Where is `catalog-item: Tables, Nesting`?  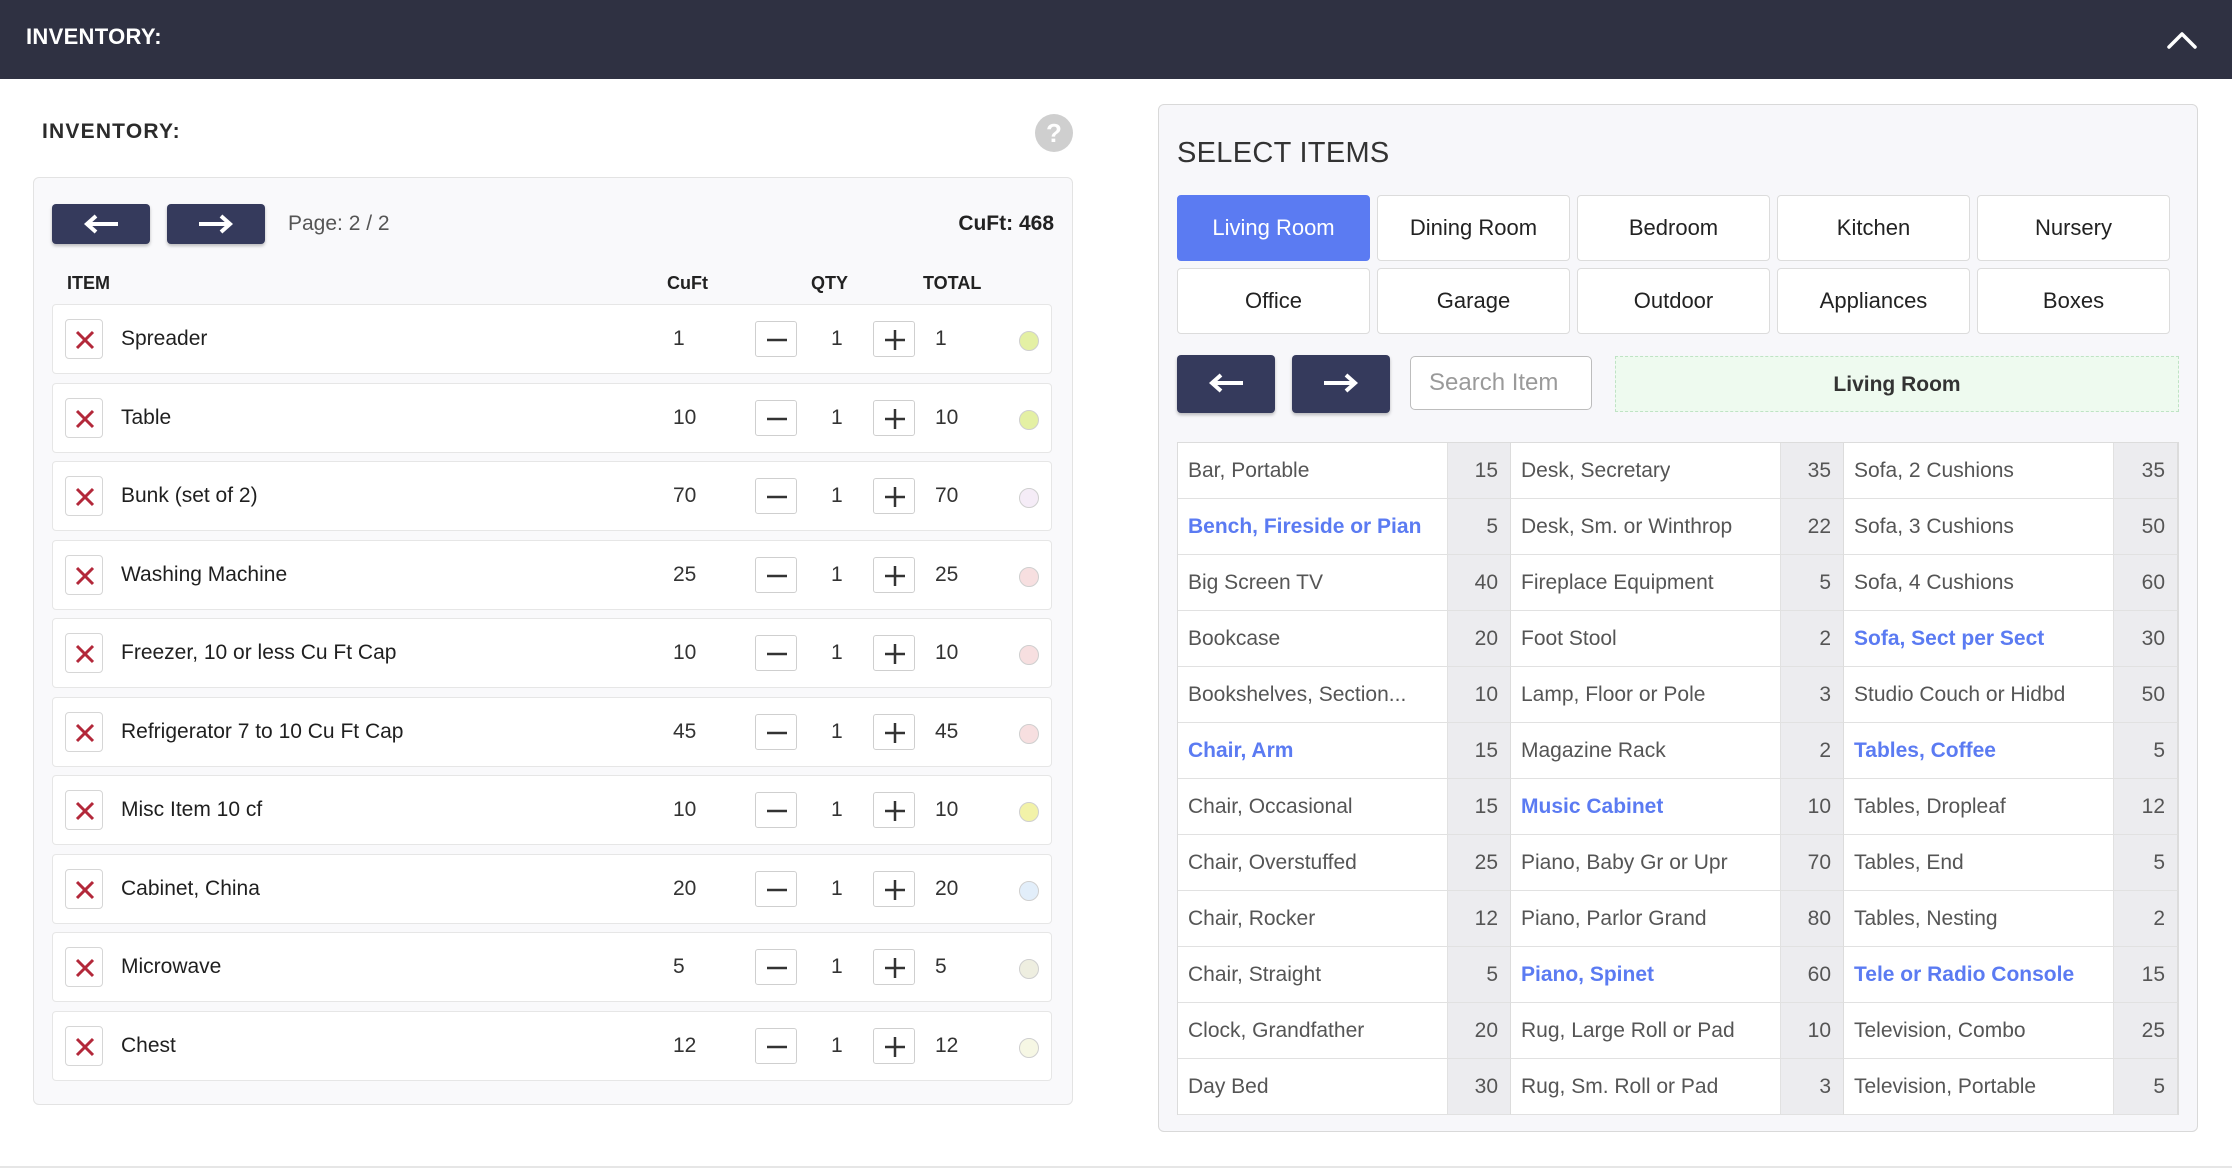 catalog-item: Tables, Nesting is located at coordinates (1979, 919).